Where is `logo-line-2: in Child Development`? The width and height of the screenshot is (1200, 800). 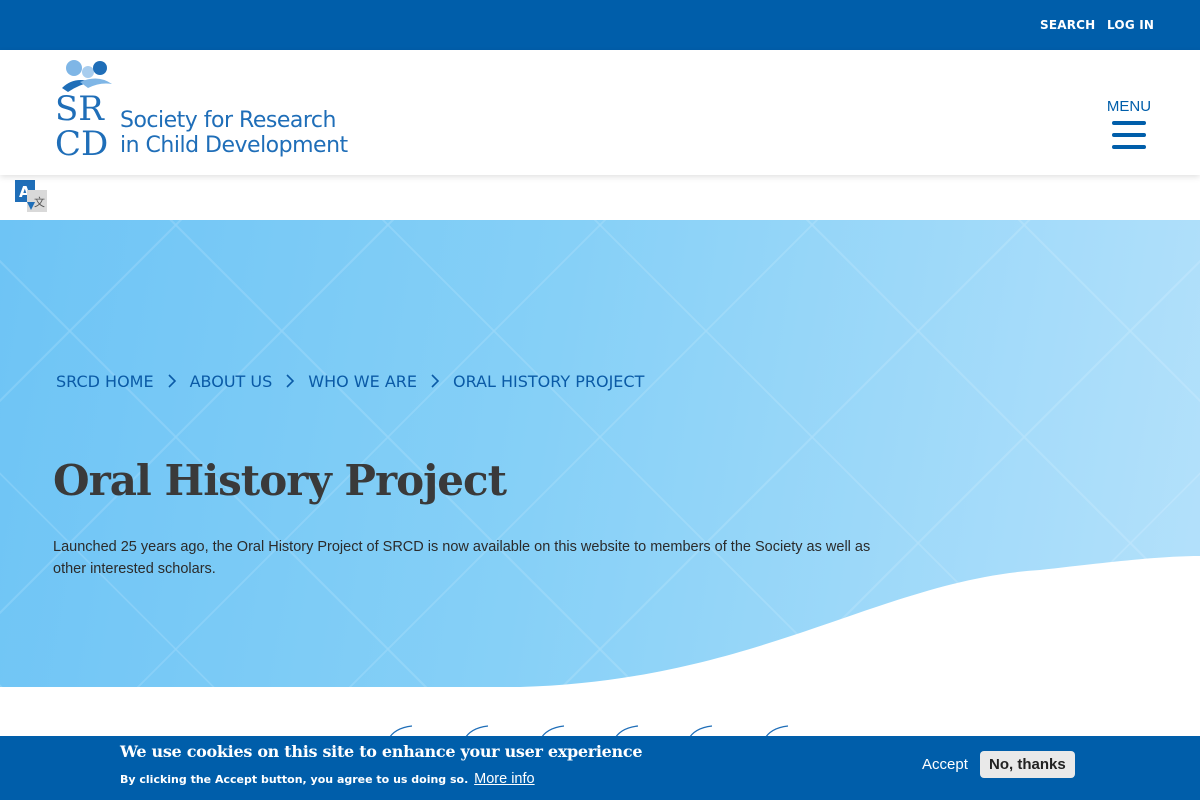 logo-line-2: in Child Development is located at coordinates (234, 145).